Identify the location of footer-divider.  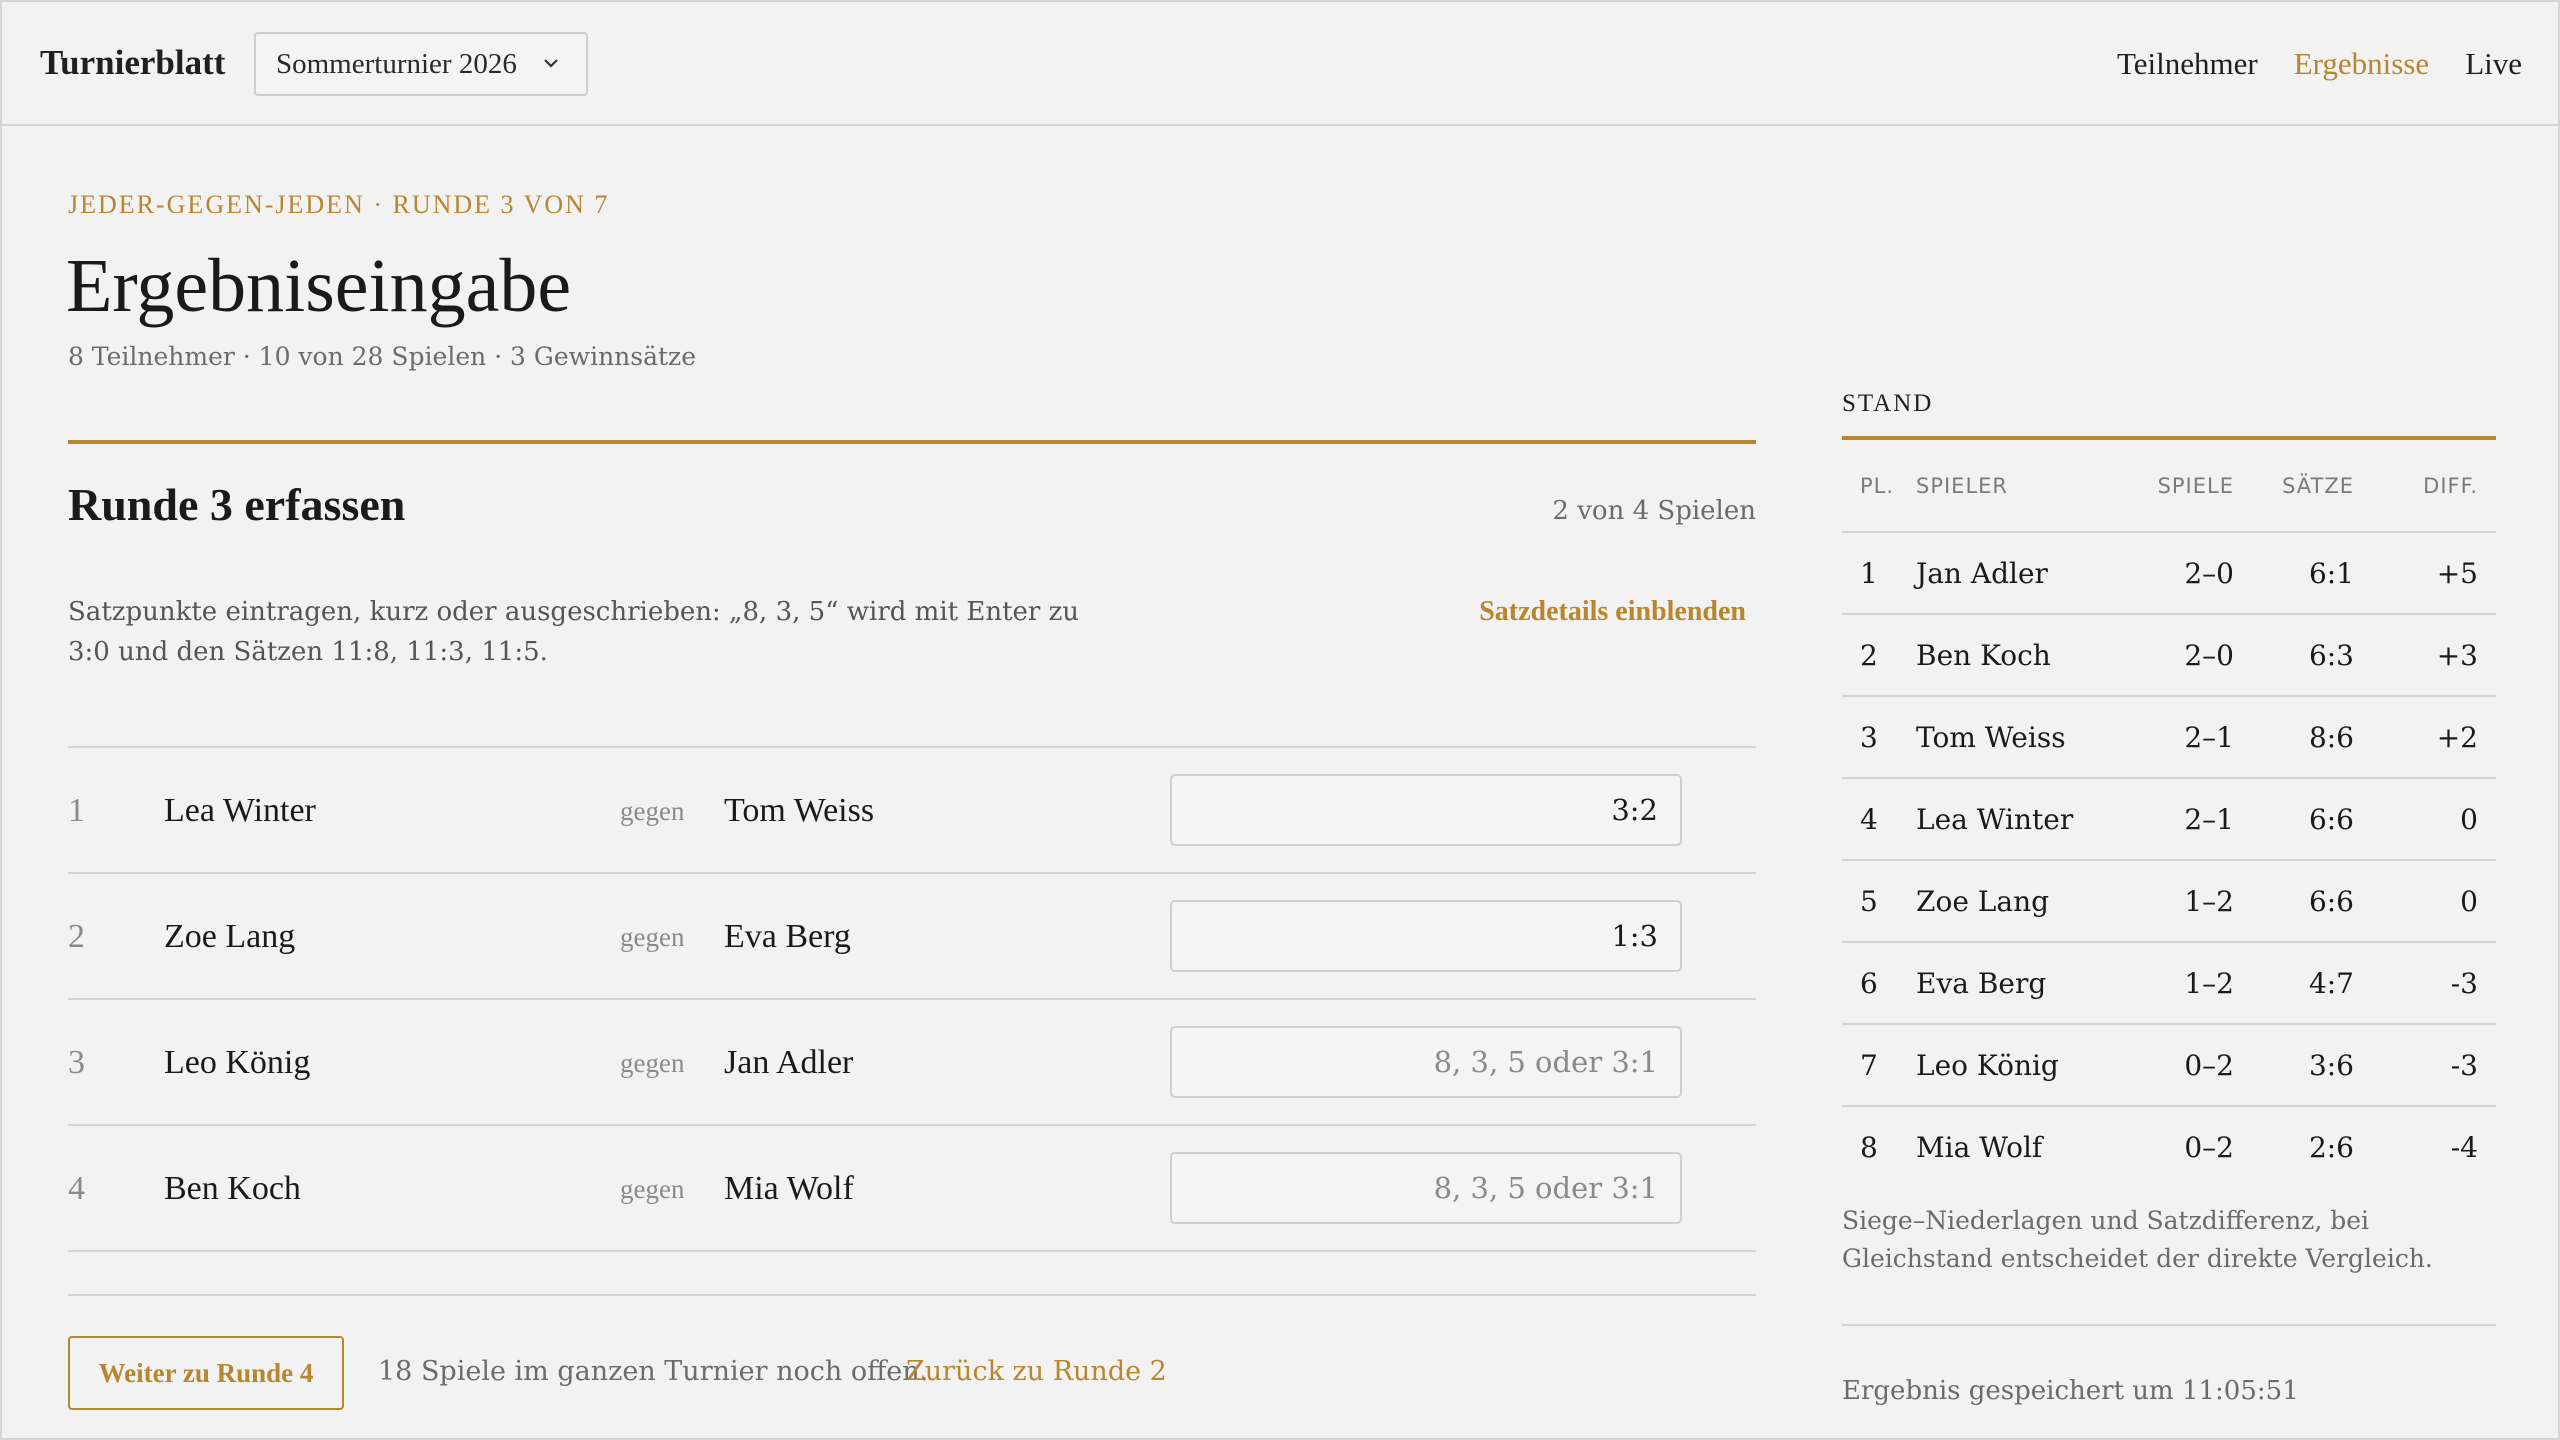
(912, 1295).